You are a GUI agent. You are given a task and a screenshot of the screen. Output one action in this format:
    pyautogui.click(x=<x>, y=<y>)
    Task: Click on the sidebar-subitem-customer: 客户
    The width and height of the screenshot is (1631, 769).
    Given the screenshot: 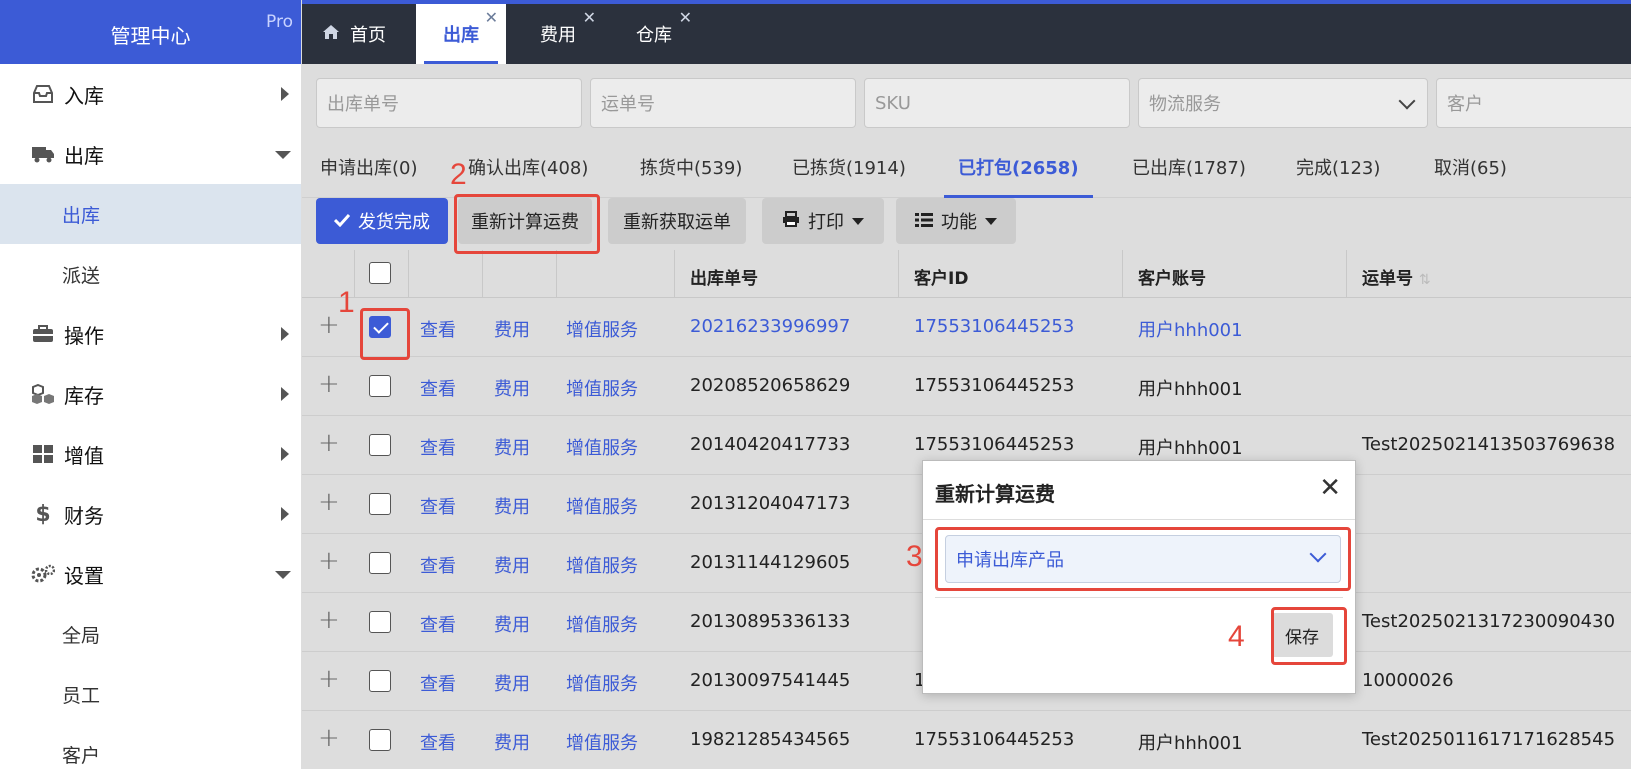 What is the action you would take?
    pyautogui.click(x=150, y=746)
    